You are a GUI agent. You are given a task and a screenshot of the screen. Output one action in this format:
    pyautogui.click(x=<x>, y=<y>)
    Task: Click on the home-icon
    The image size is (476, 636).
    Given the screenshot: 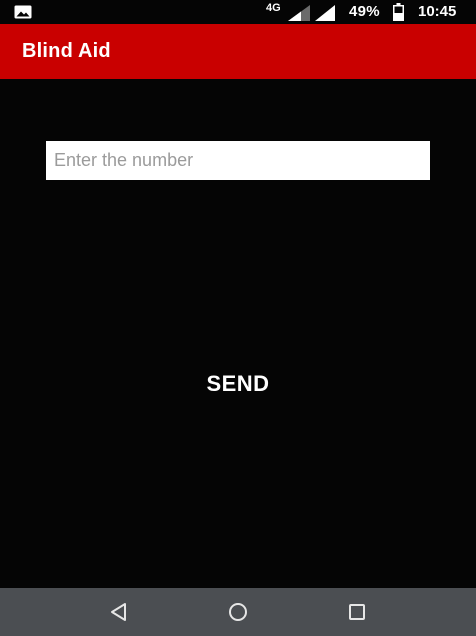 What is the action you would take?
    pyautogui.click(x=238, y=612)
    